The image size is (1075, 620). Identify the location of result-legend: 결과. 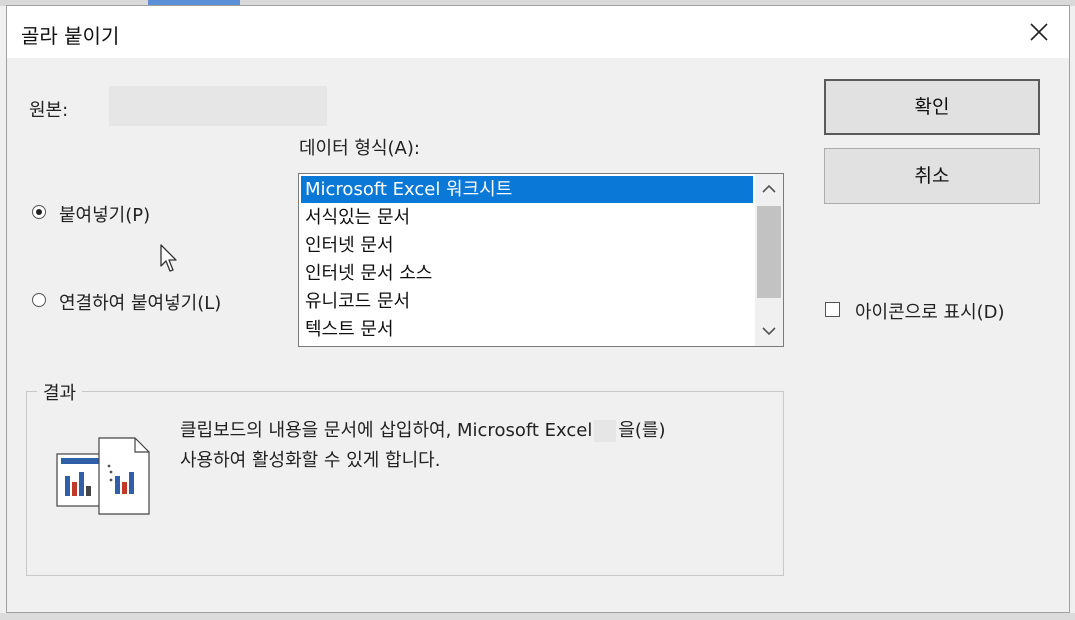
(60, 392).